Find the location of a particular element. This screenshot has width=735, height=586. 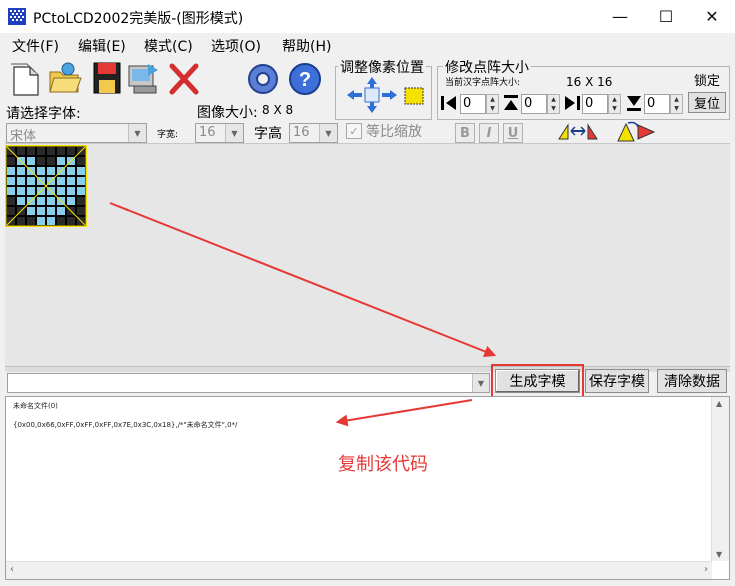

top-spin-stepper: ▲ ▼ is located at coordinates (553, 104).